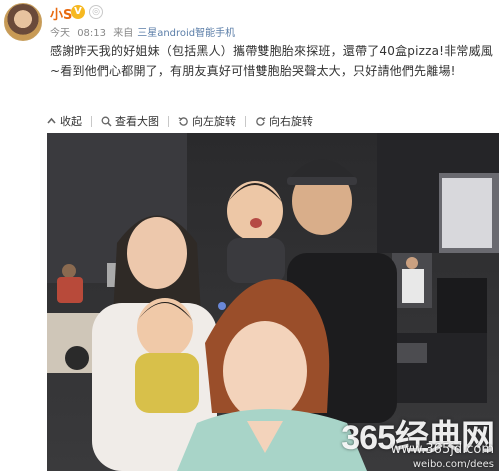 This screenshot has height=471, width=500. Describe the element at coordinates (71, 121) in the screenshot. I see `collapse-label: 收起` at that location.